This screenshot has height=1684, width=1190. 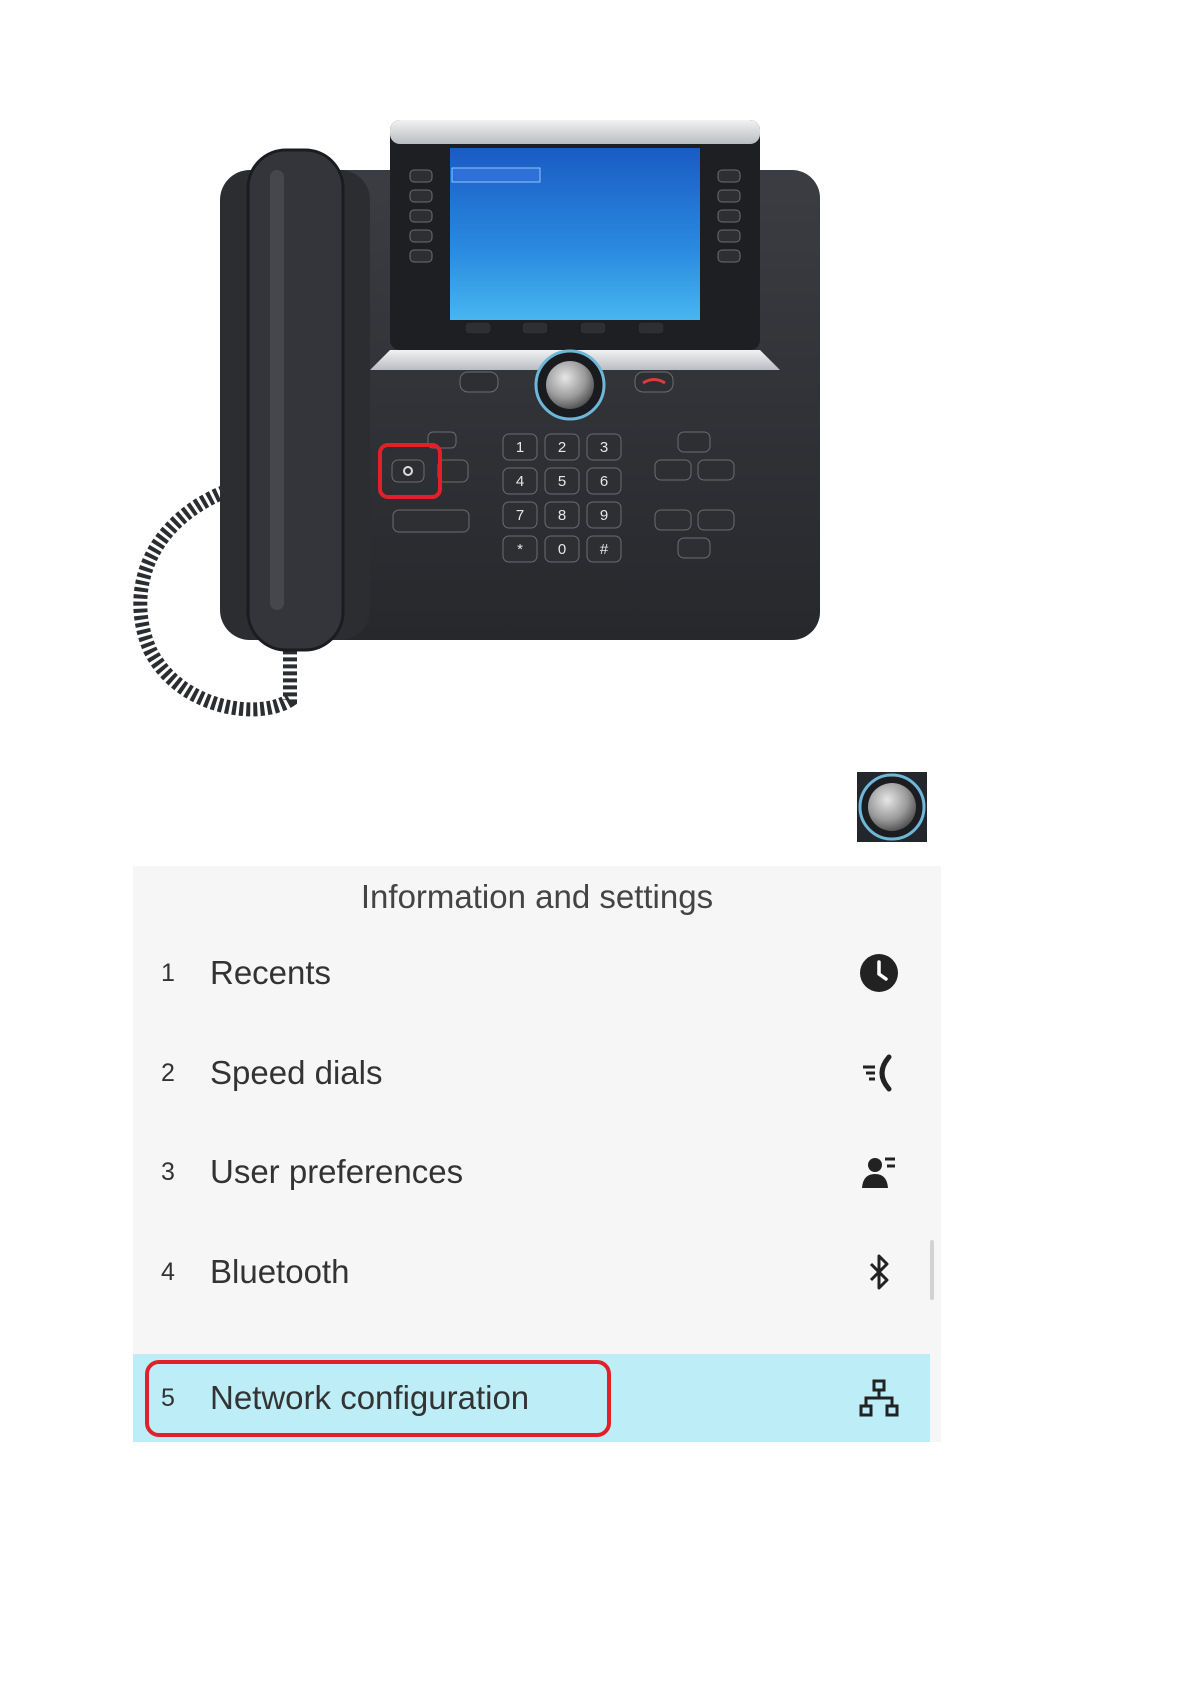 What do you see at coordinates (879, 973) in the screenshot?
I see `clock-icon` at bounding box center [879, 973].